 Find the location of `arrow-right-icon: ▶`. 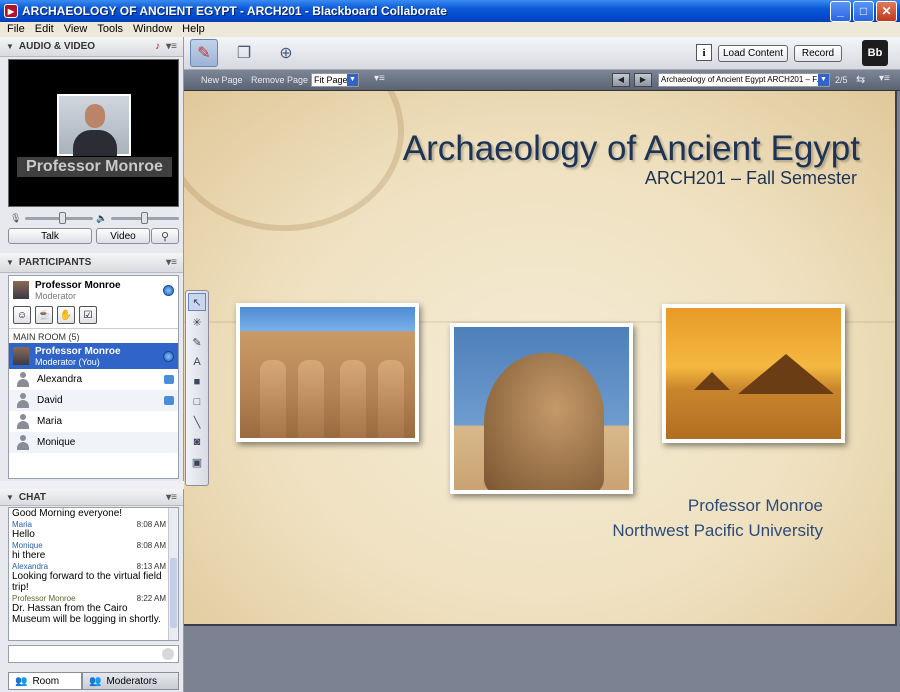

arrow-right-icon: ▶ is located at coordinates (643, 79).